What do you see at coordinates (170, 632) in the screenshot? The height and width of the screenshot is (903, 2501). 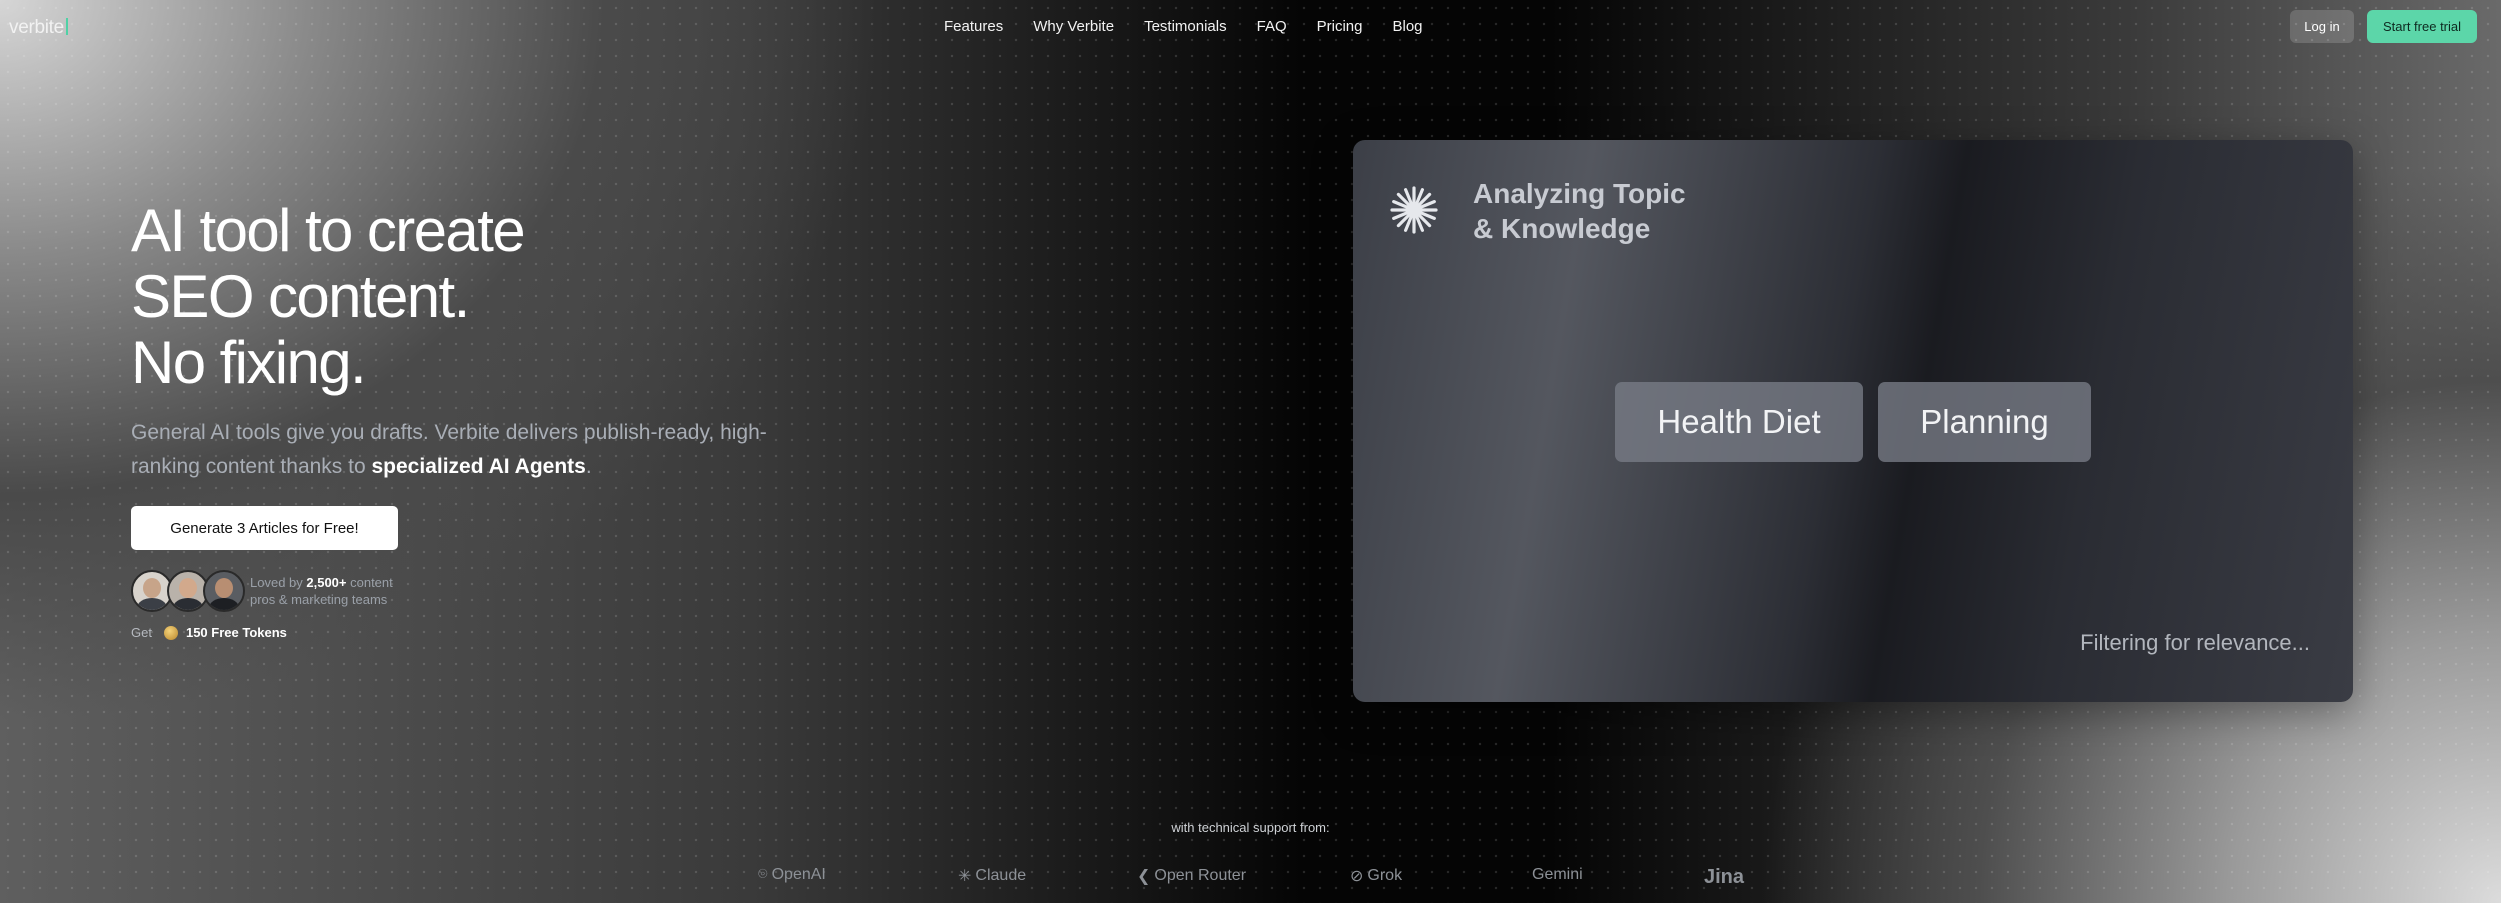 I see `token-coin-icon` at bounding box center [170, 632].